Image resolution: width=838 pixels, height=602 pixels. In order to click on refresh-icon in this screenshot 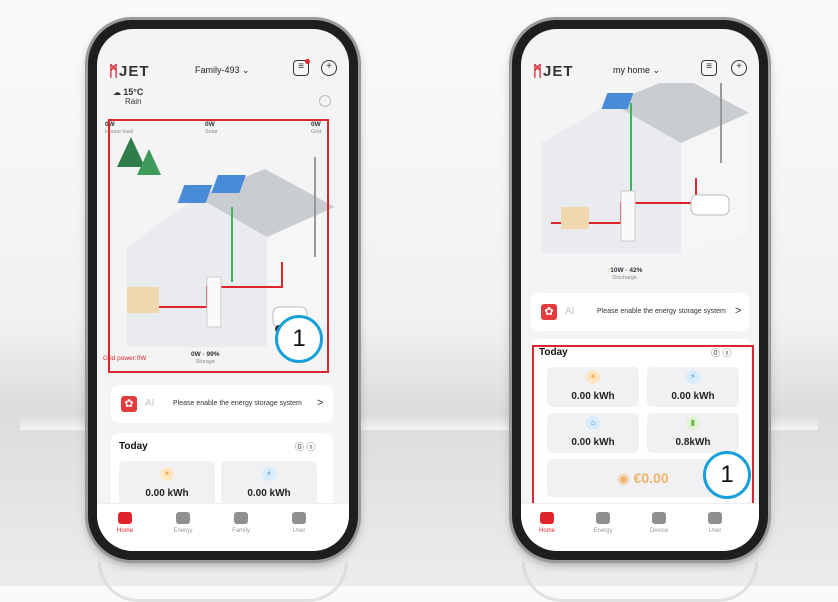, I will do `click(325, 101)`.